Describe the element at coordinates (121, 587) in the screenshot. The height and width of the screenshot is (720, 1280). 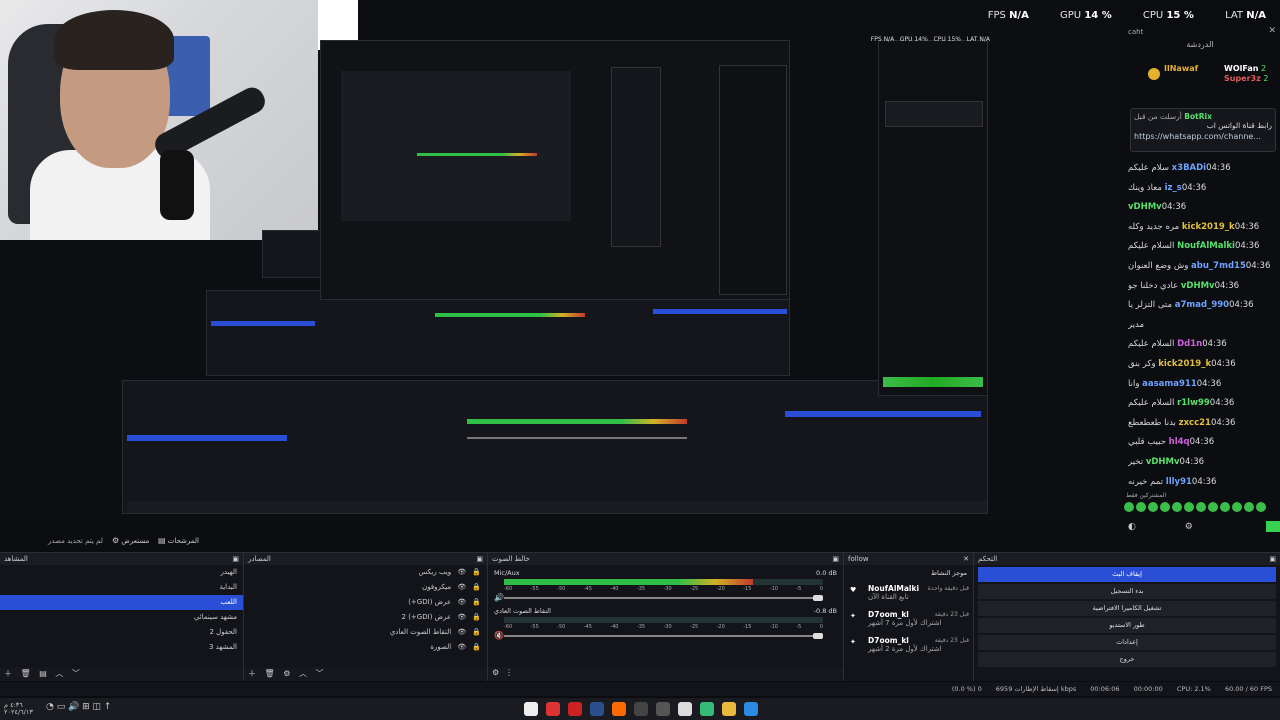
I see `scene-item: البداية` at that location.